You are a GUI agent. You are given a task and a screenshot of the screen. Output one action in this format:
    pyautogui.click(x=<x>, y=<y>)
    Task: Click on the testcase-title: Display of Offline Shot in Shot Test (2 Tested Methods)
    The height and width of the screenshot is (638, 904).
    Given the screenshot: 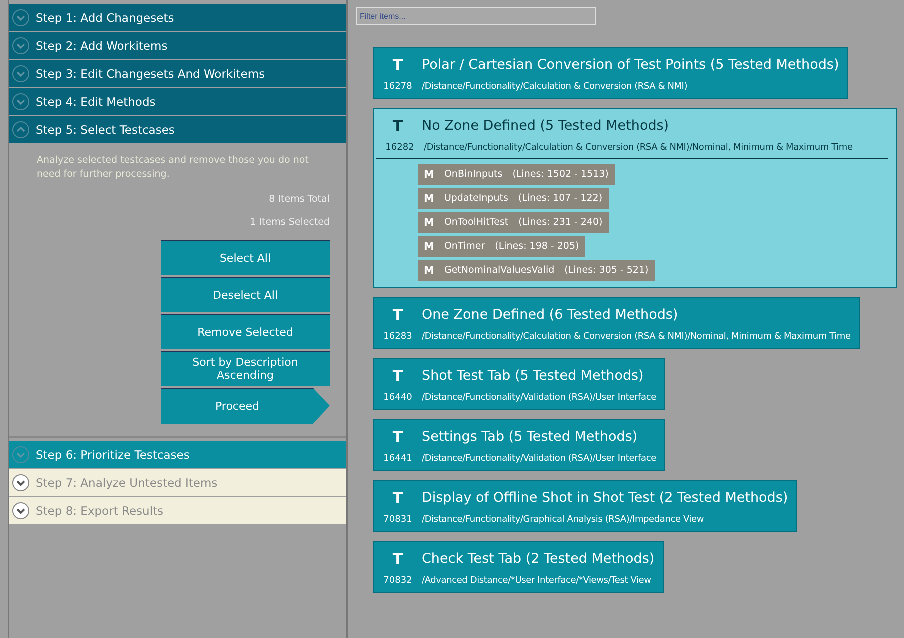 What is the action you would take?
    pyautogui.click(x=605, y=498)
    